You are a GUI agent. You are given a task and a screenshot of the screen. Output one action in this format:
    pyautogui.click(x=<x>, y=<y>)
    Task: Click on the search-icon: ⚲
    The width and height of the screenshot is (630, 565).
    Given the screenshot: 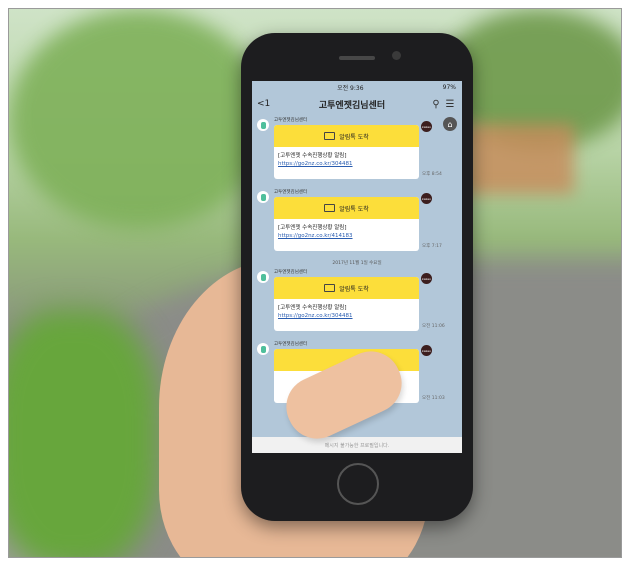 What is the action you would take?
    pyautogui.click(x=436, y=104)
    